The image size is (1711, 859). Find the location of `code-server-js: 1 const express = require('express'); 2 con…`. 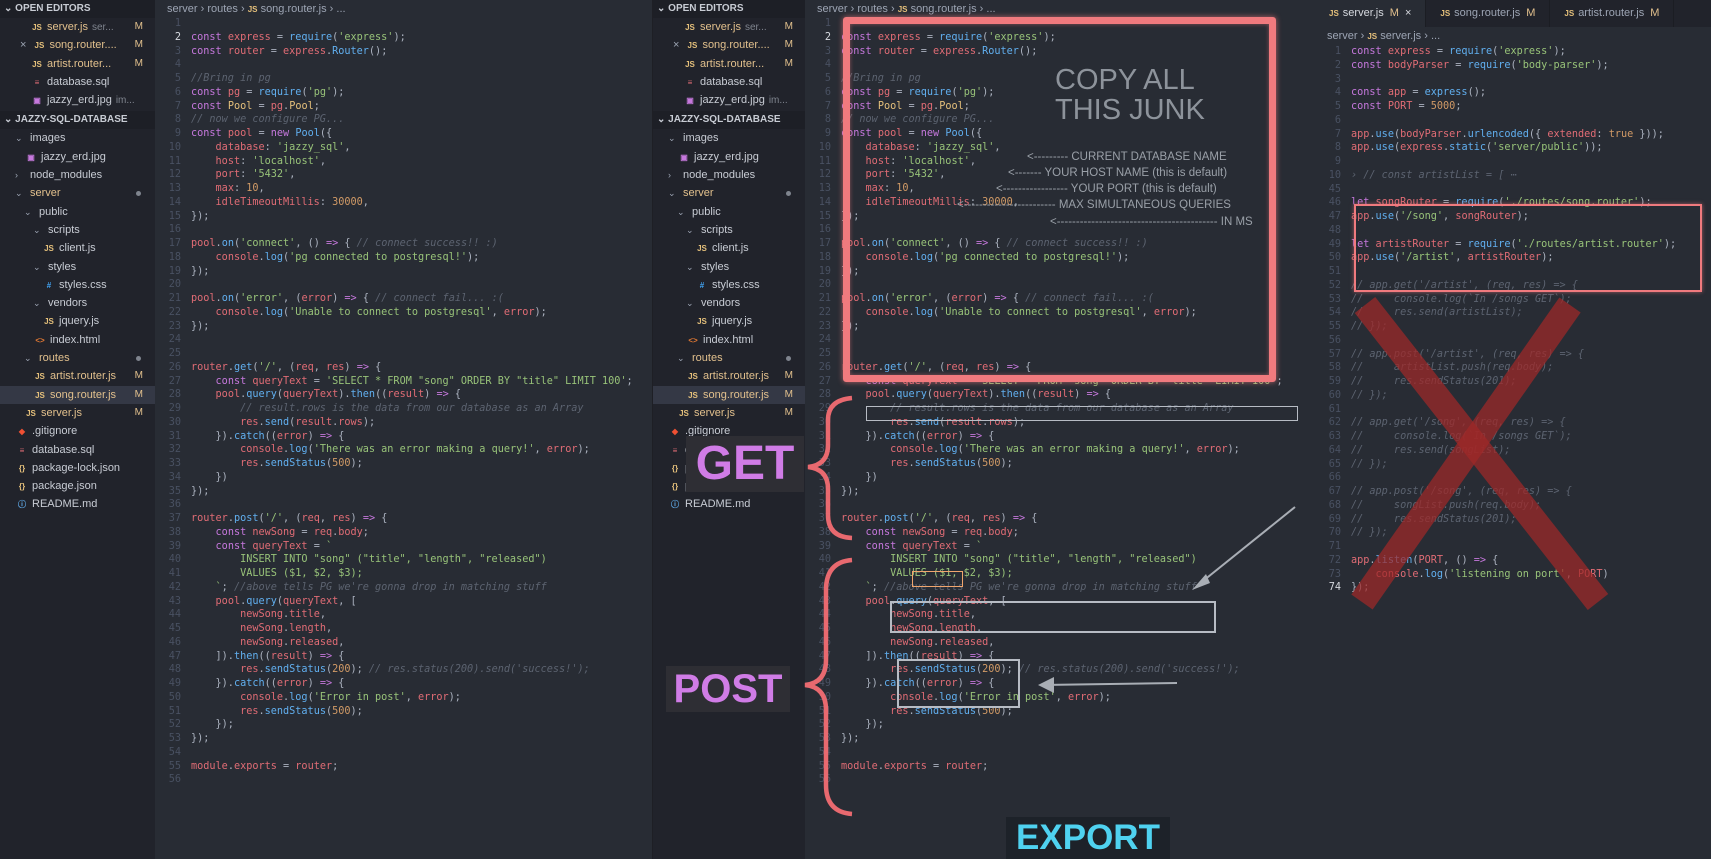

code-server-js: 1 const express = require('express'); 2 con… is located at coordinates (1513, 320).